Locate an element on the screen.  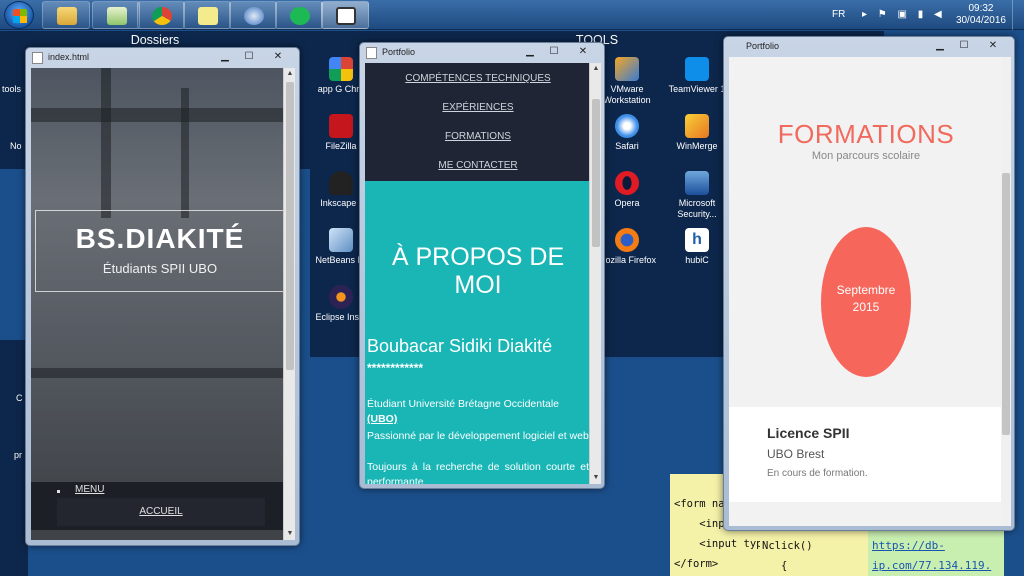
folder-icon is located at coordinates (67, 16).